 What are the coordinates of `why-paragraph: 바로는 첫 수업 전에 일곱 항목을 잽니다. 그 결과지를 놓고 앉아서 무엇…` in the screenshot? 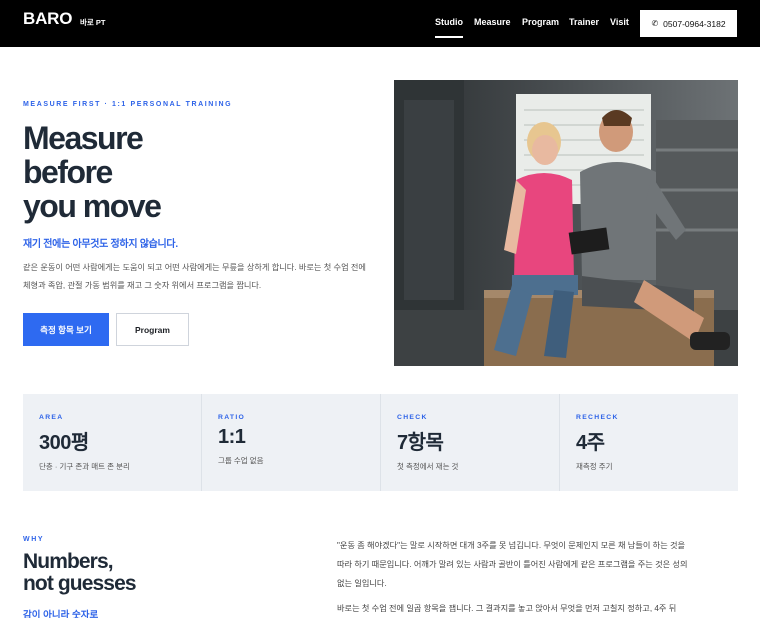 It's located at (507, 608).